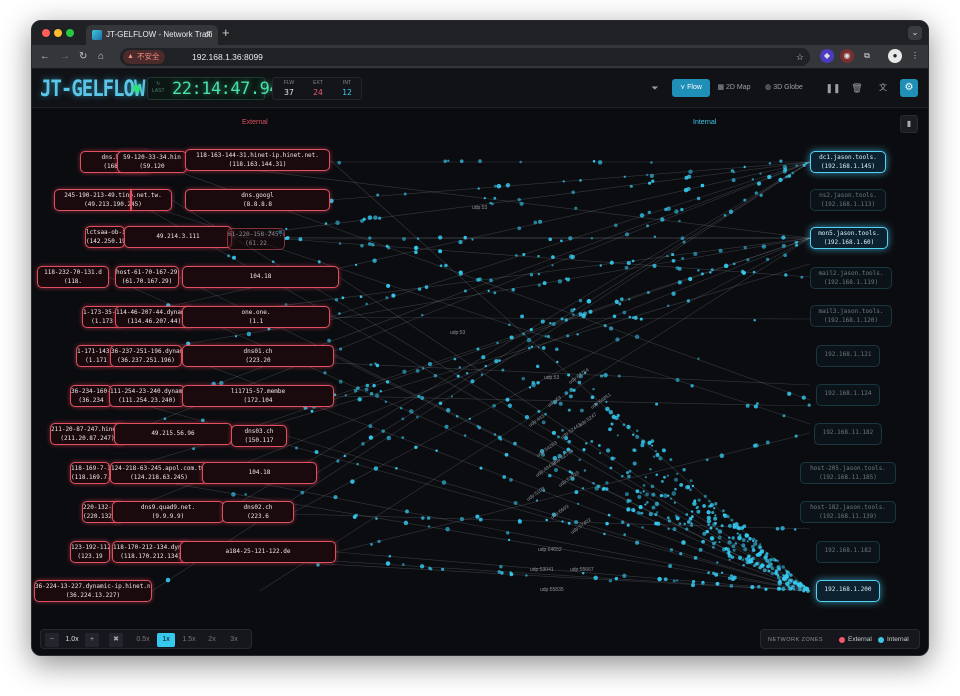 The image size is (960, 696). Describe the element at coordinates (189, 640) in the screenshot. I see `speed-1-5x-button: 1.5x` at that location.